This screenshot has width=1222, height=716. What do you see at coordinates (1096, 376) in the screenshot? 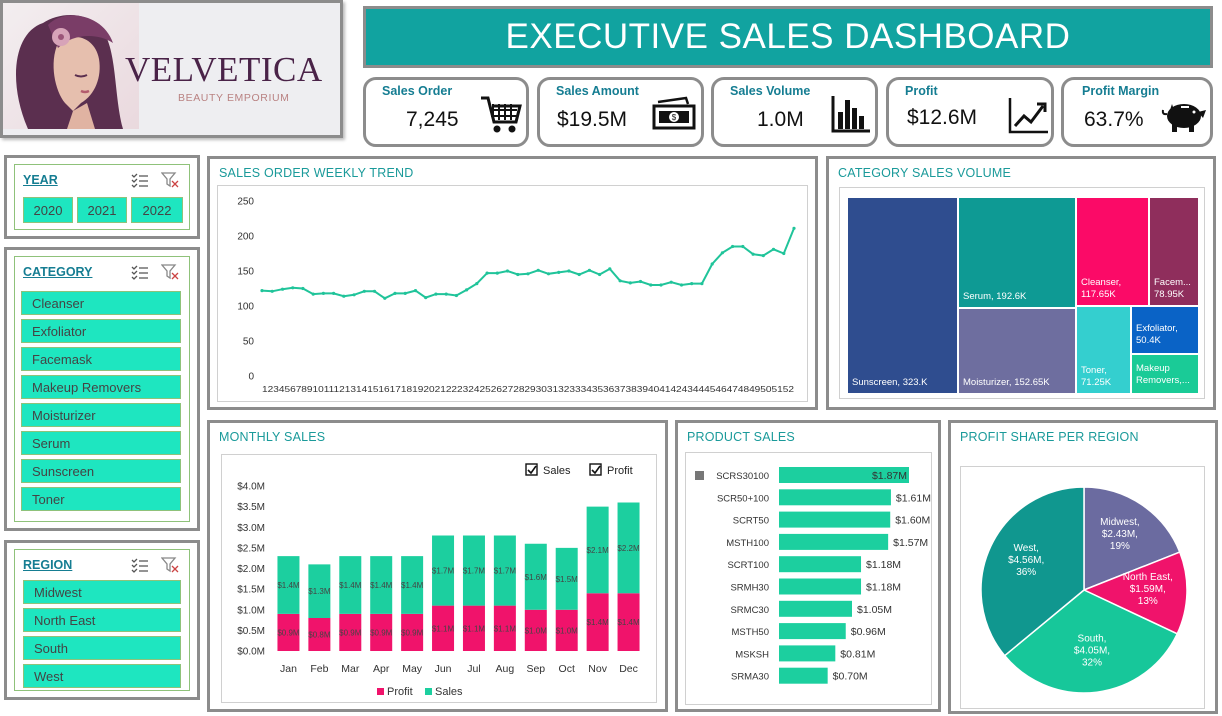
I see `treemap-label: Toner, 71.25K` at bounding box center [1096, 376].